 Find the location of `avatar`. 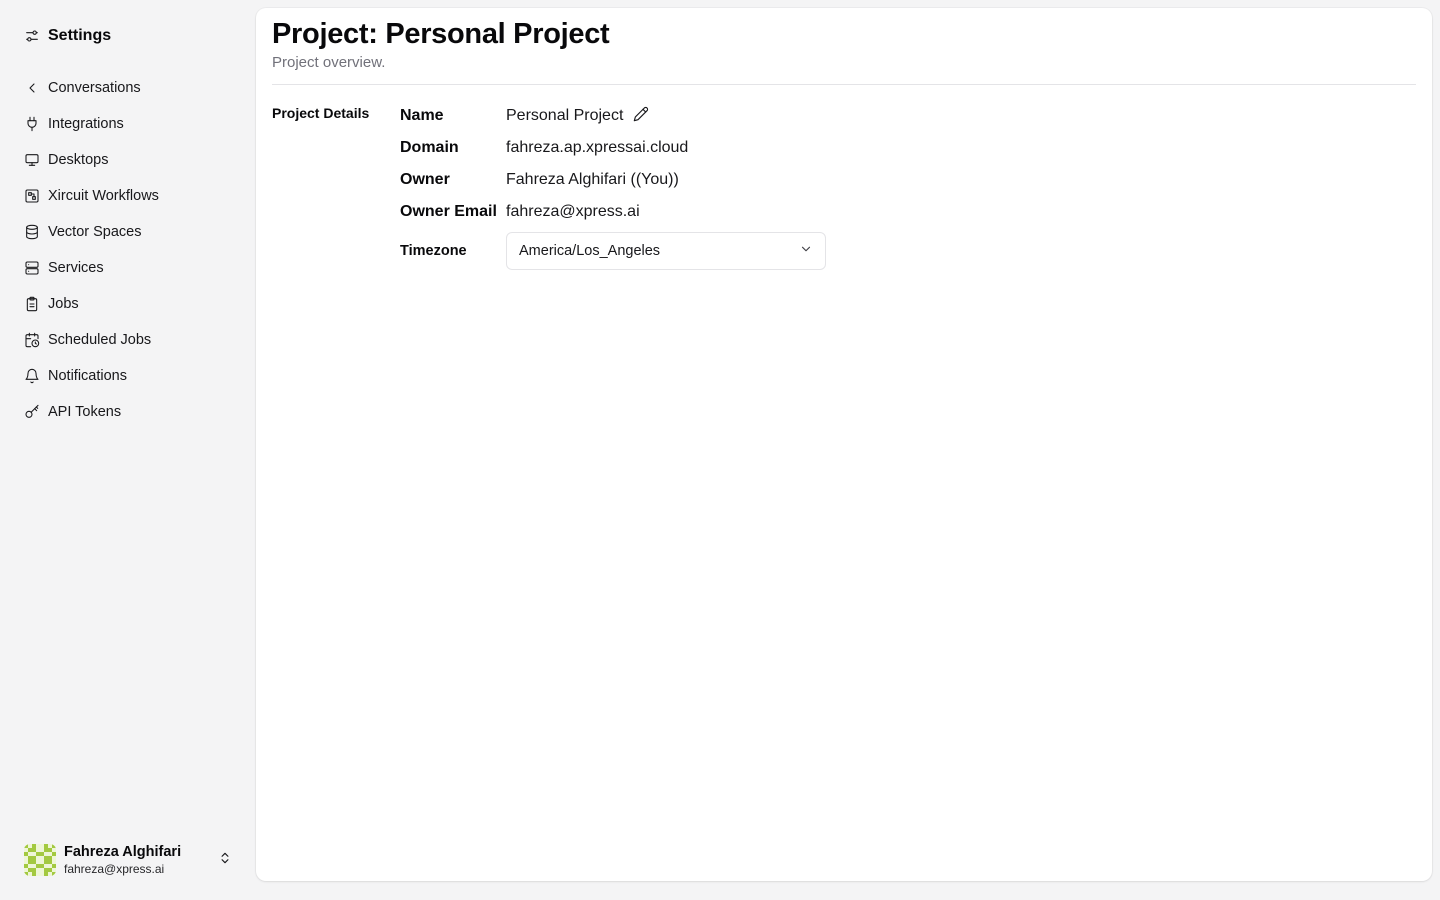

avatar is located at coordinates (40, 860).